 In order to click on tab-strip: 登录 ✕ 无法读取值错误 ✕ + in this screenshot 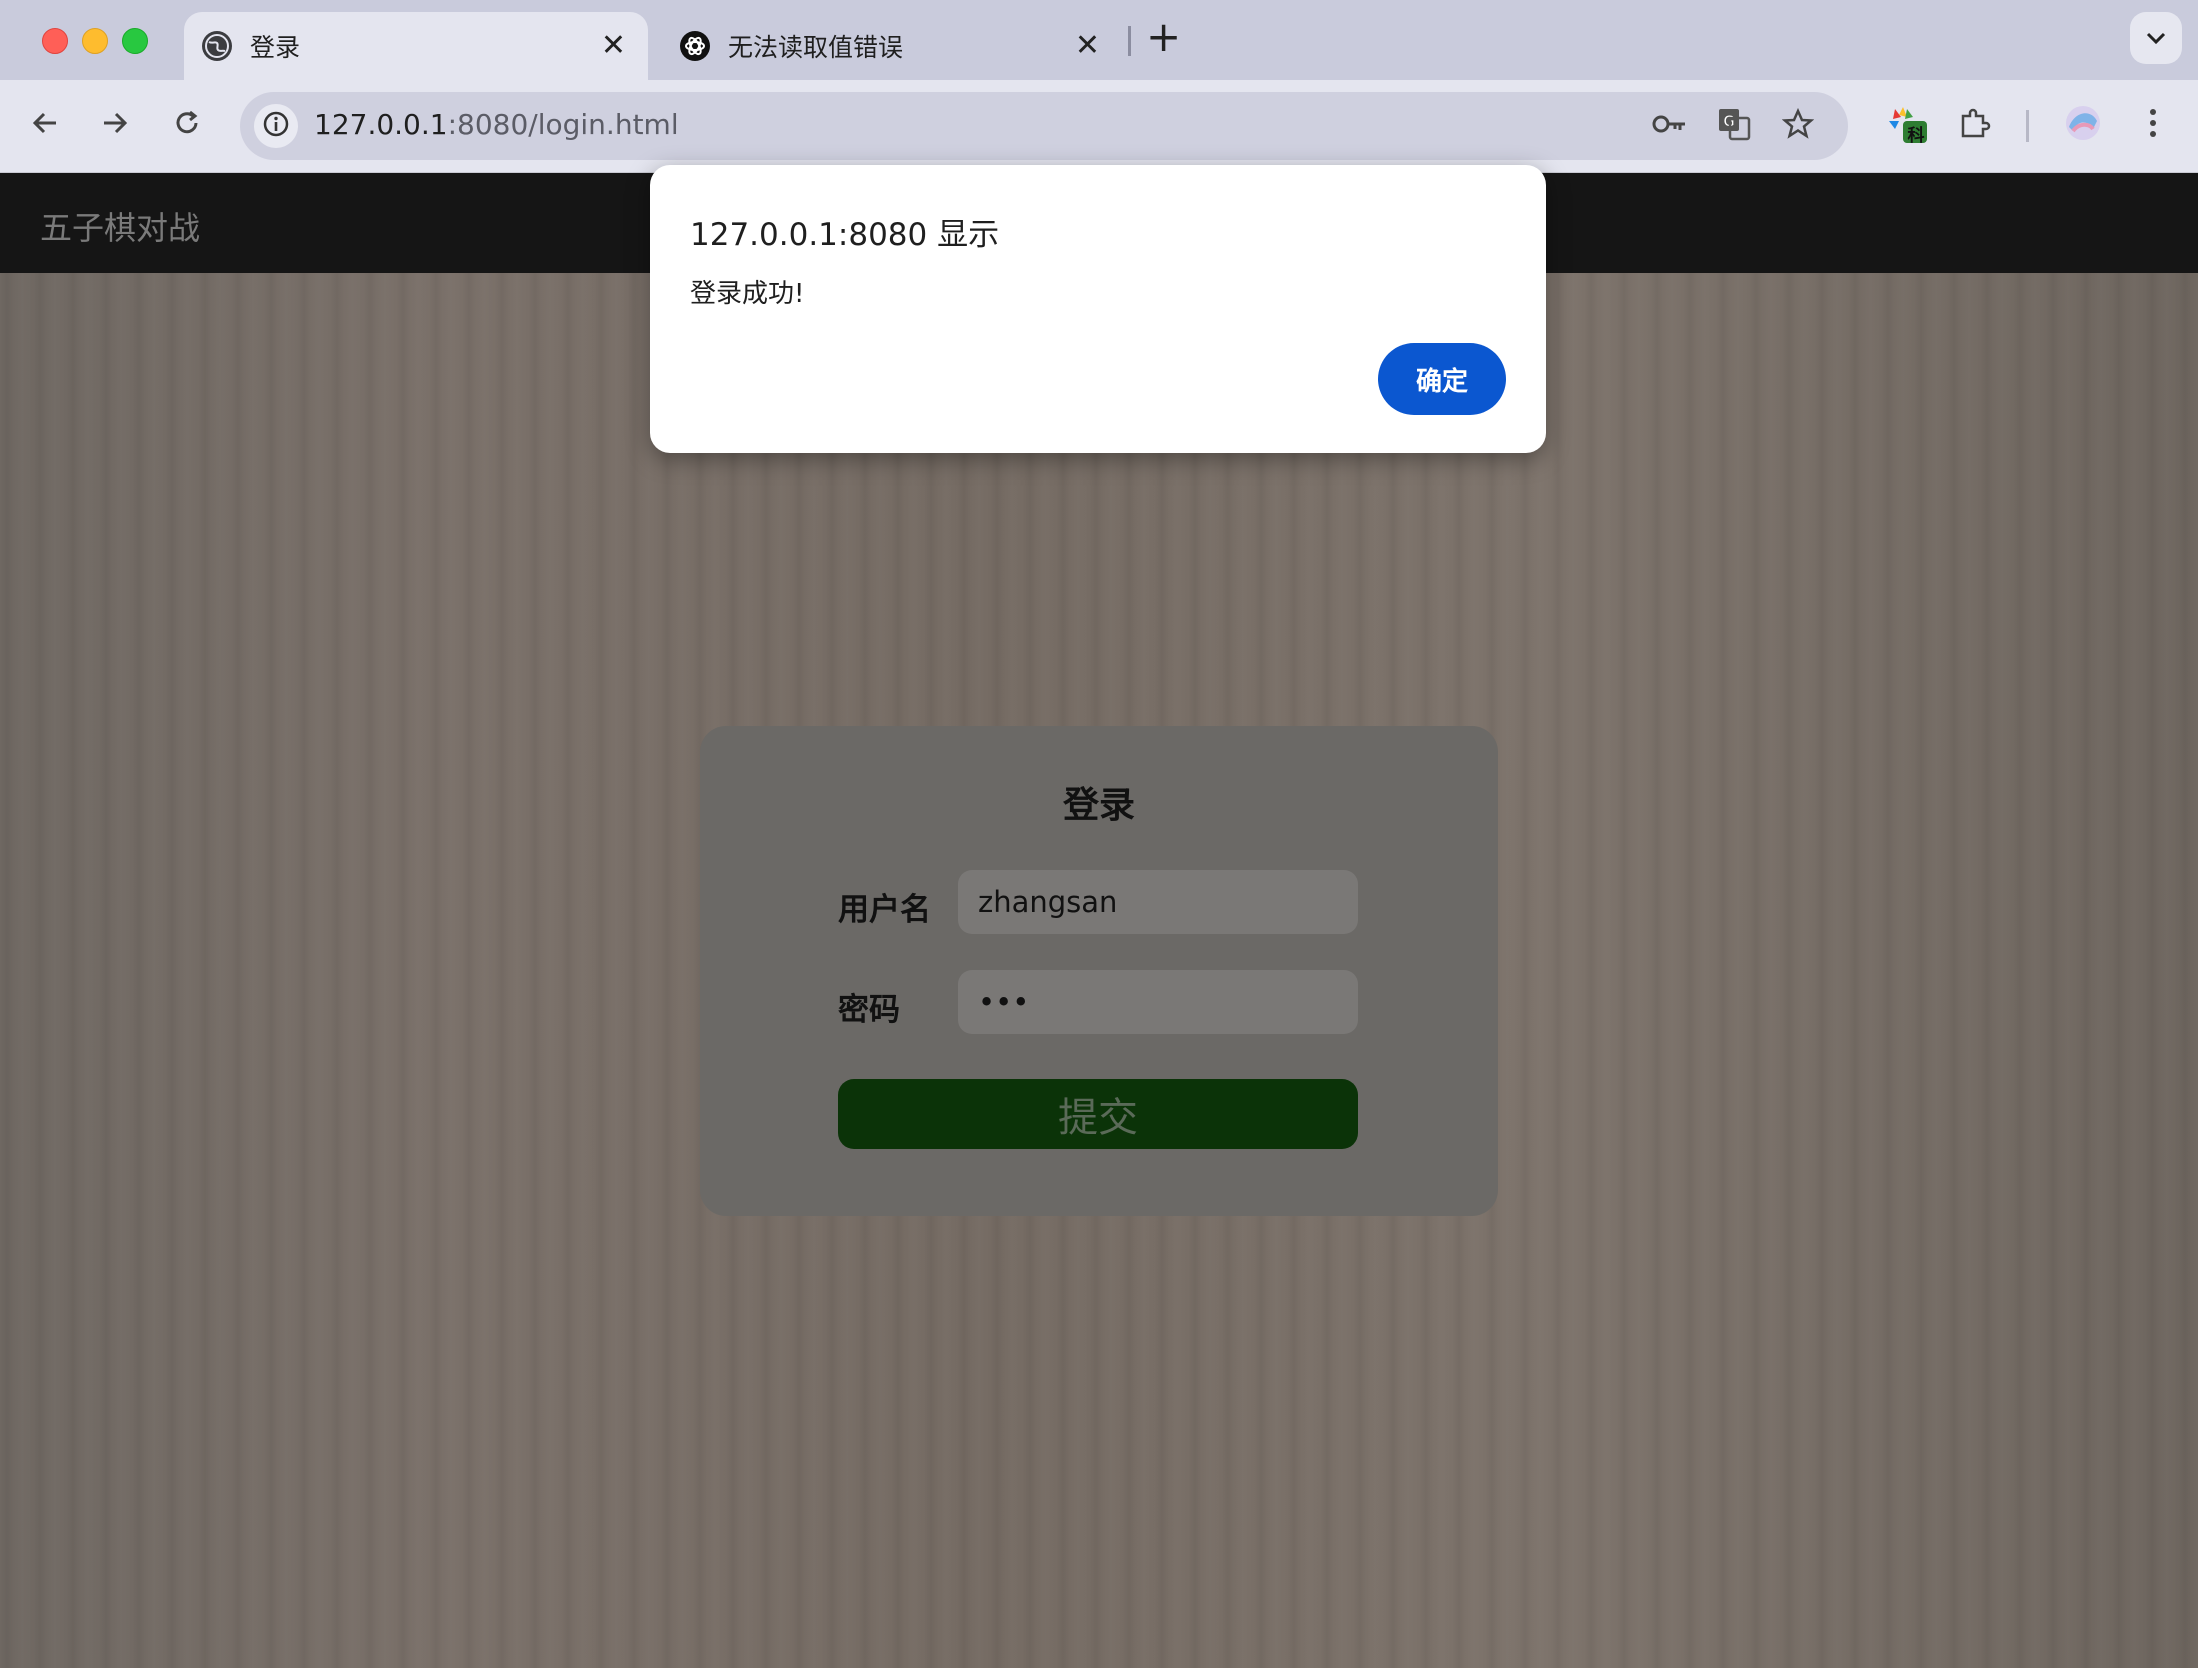, I will do `click(1099, 40)`.